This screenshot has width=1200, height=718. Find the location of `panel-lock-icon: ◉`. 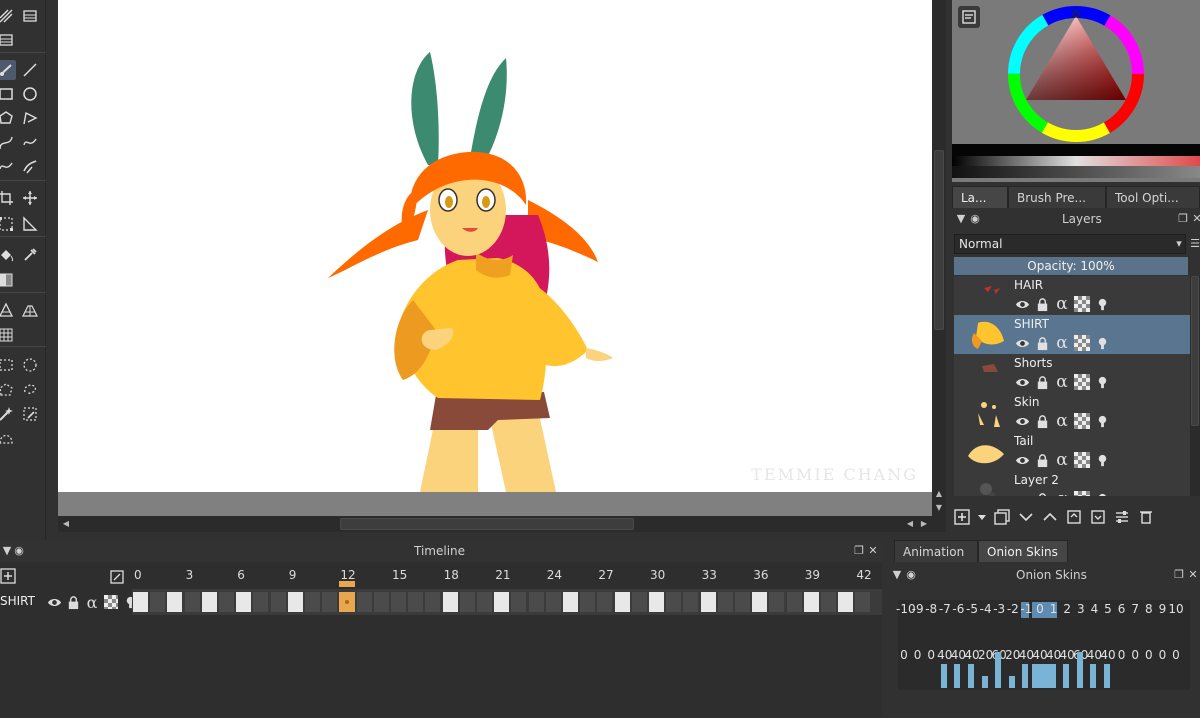

panel-lock-icon: ◉ is located at coordinates (19, 551).